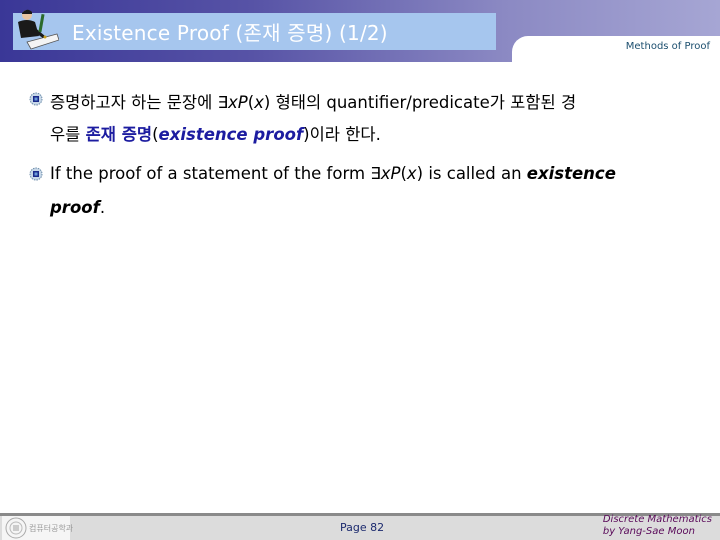 This screenshot has width=720, height=540. I want to click on bullet-2-line-2: proof., so click(77, 207).